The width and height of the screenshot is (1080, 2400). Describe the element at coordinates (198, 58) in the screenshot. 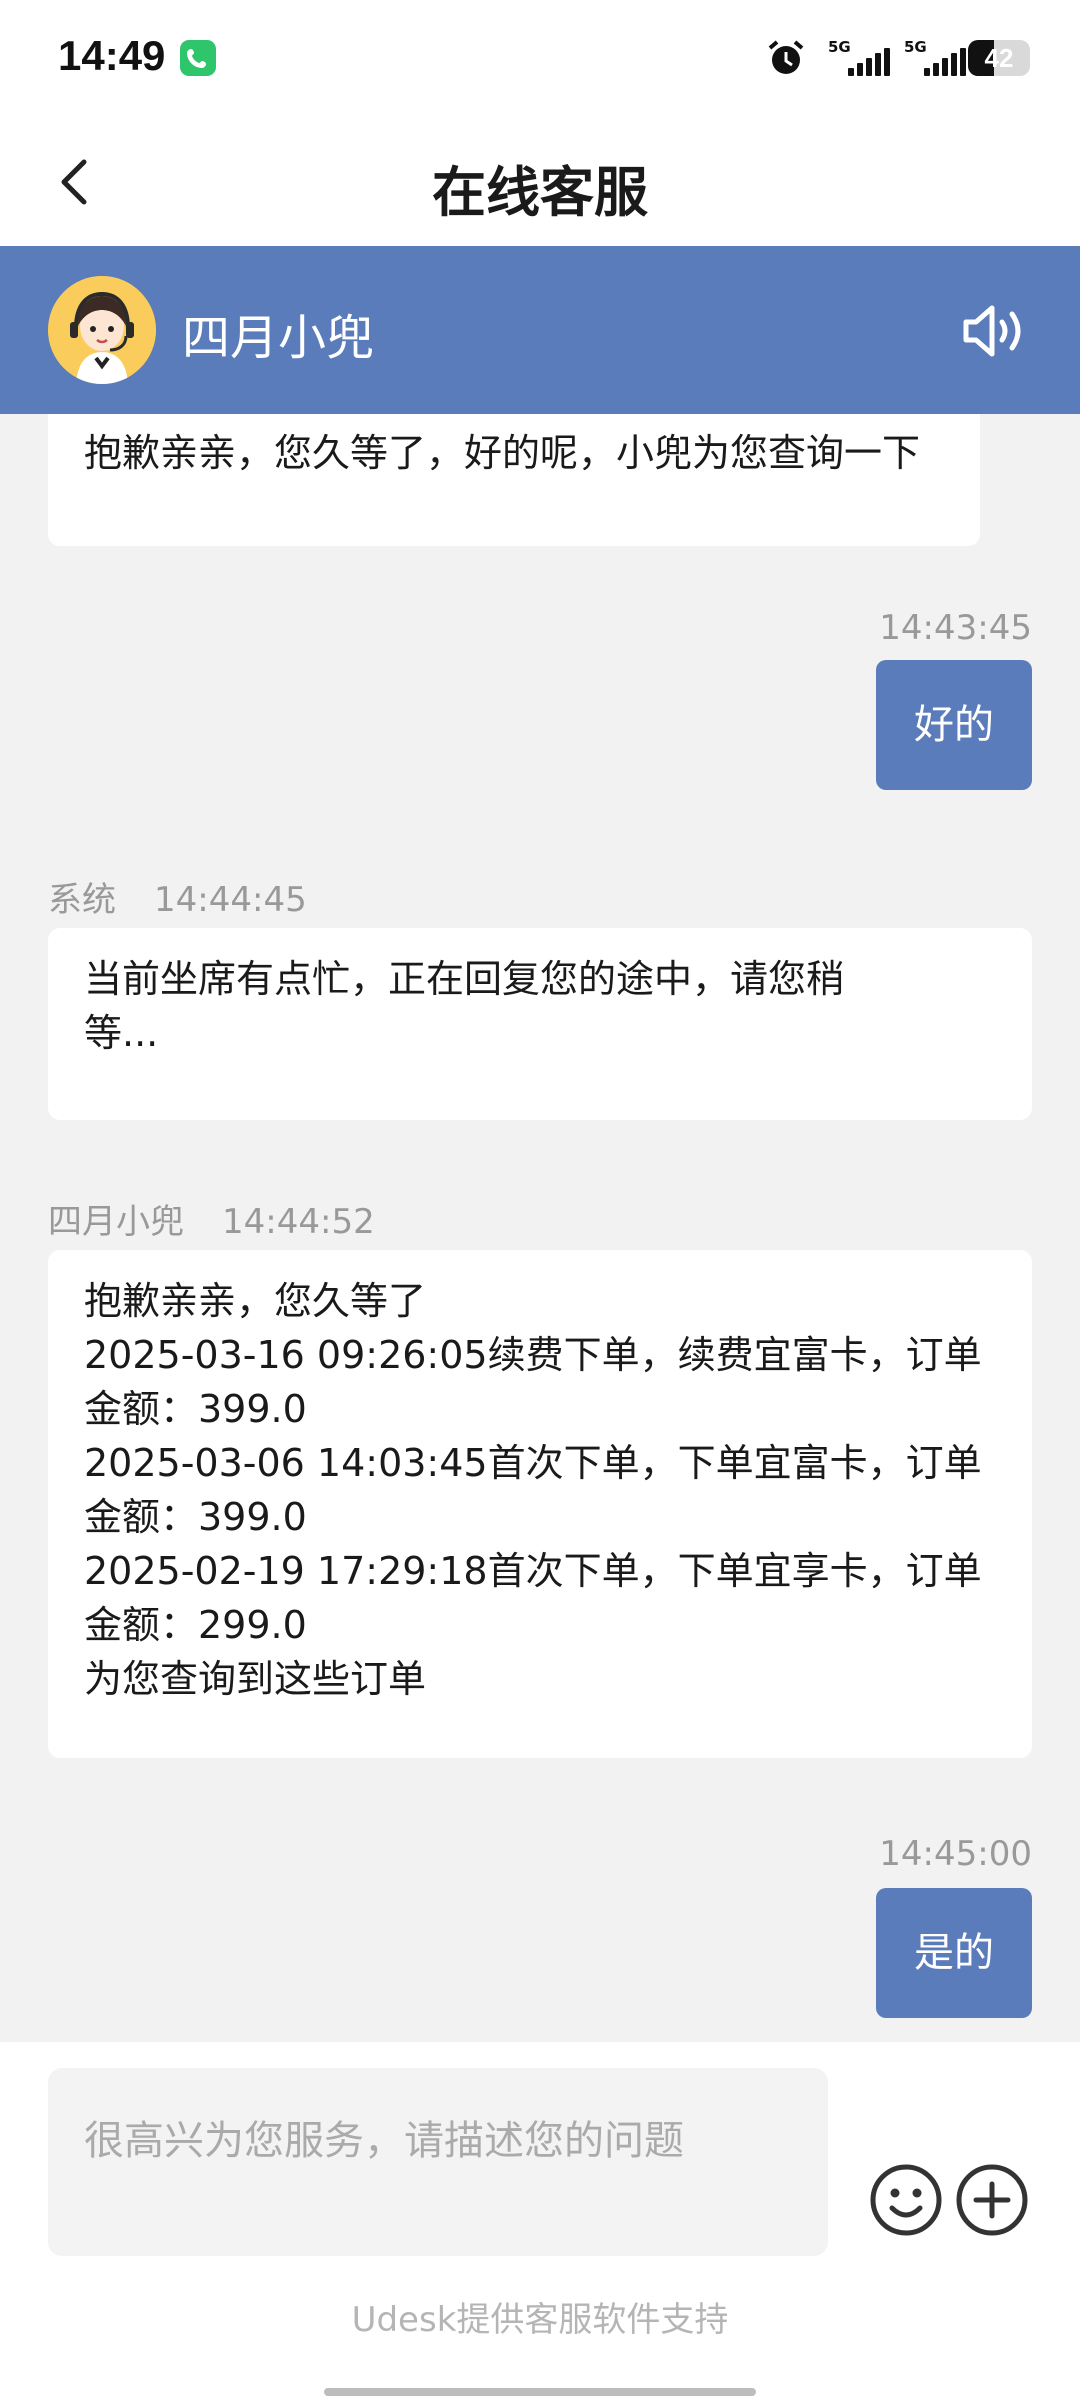

I see `phone-call-icon` at that location.